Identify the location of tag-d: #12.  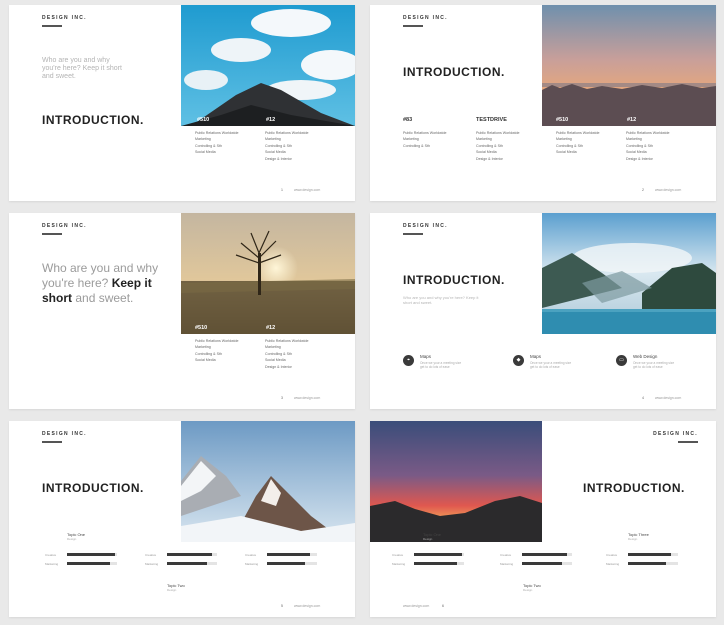
(632, 120).